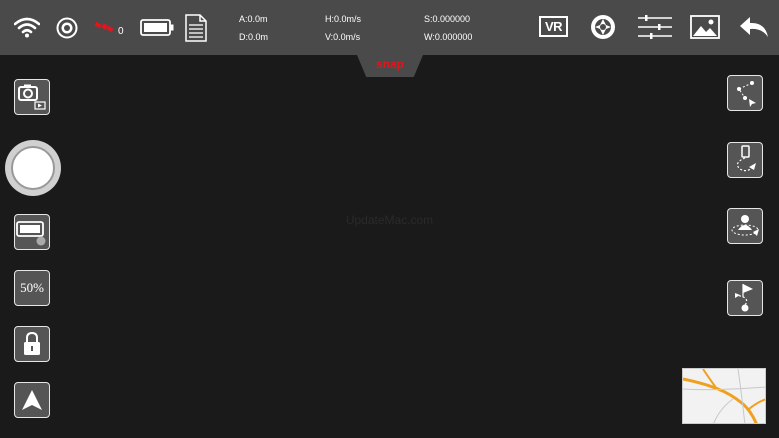 This screenshot has width=779, height=438. What do you see at coordinates (253, 19) in the screenshot?
I see `altitude-readout: A:0.0m` at bounding box center [253, 19].